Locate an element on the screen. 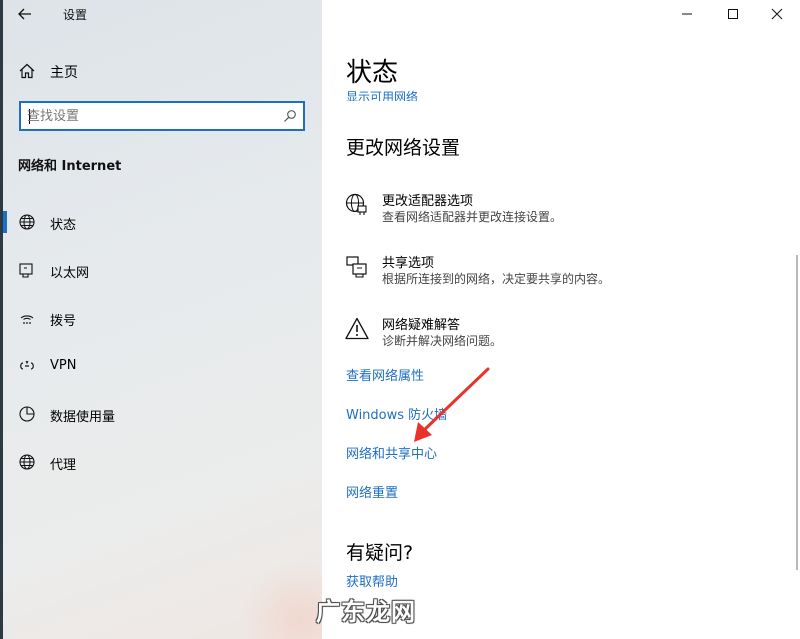 The height and width of the screenshot is (639, 800). maximize-button is located at coordinates (733, 14).